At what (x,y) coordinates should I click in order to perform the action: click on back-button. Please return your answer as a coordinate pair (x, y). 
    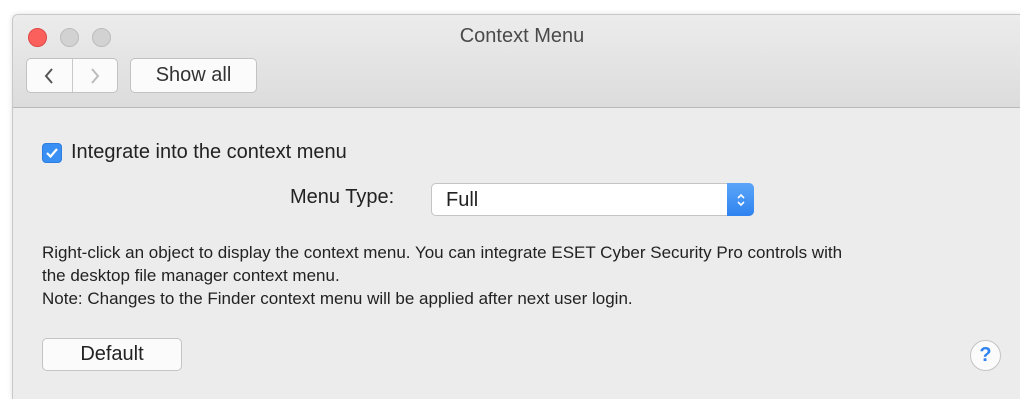
    Looking at the image, I should click on (49, 75).